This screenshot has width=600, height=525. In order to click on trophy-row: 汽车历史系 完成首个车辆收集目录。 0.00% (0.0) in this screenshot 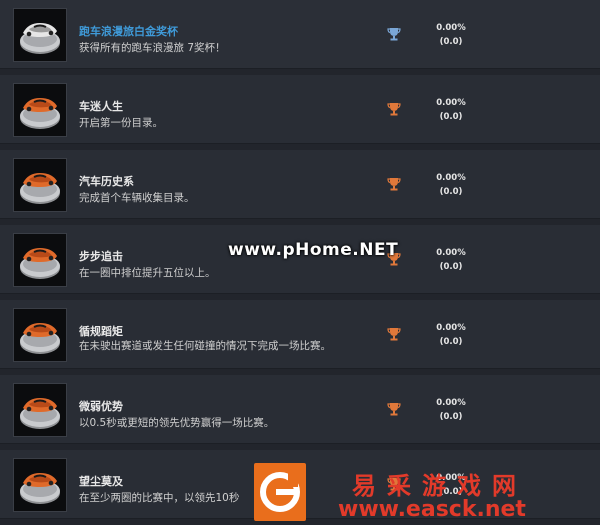, I will do `click(300, 184)`.